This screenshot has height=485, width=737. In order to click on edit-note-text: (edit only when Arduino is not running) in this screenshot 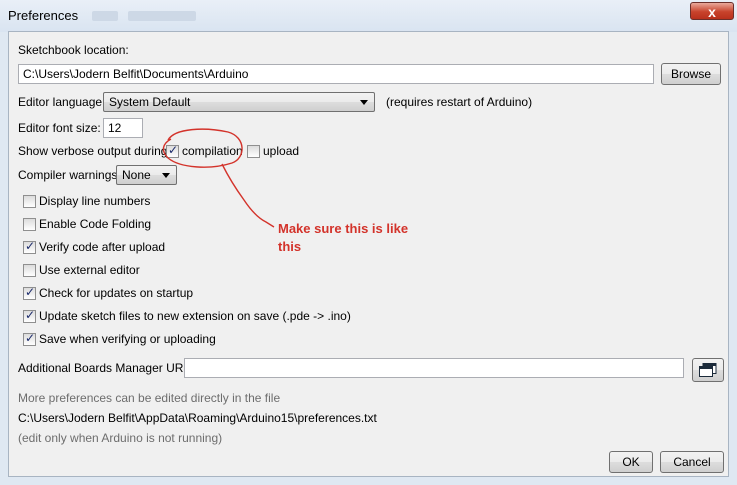, I will do `click(120, 438)`.